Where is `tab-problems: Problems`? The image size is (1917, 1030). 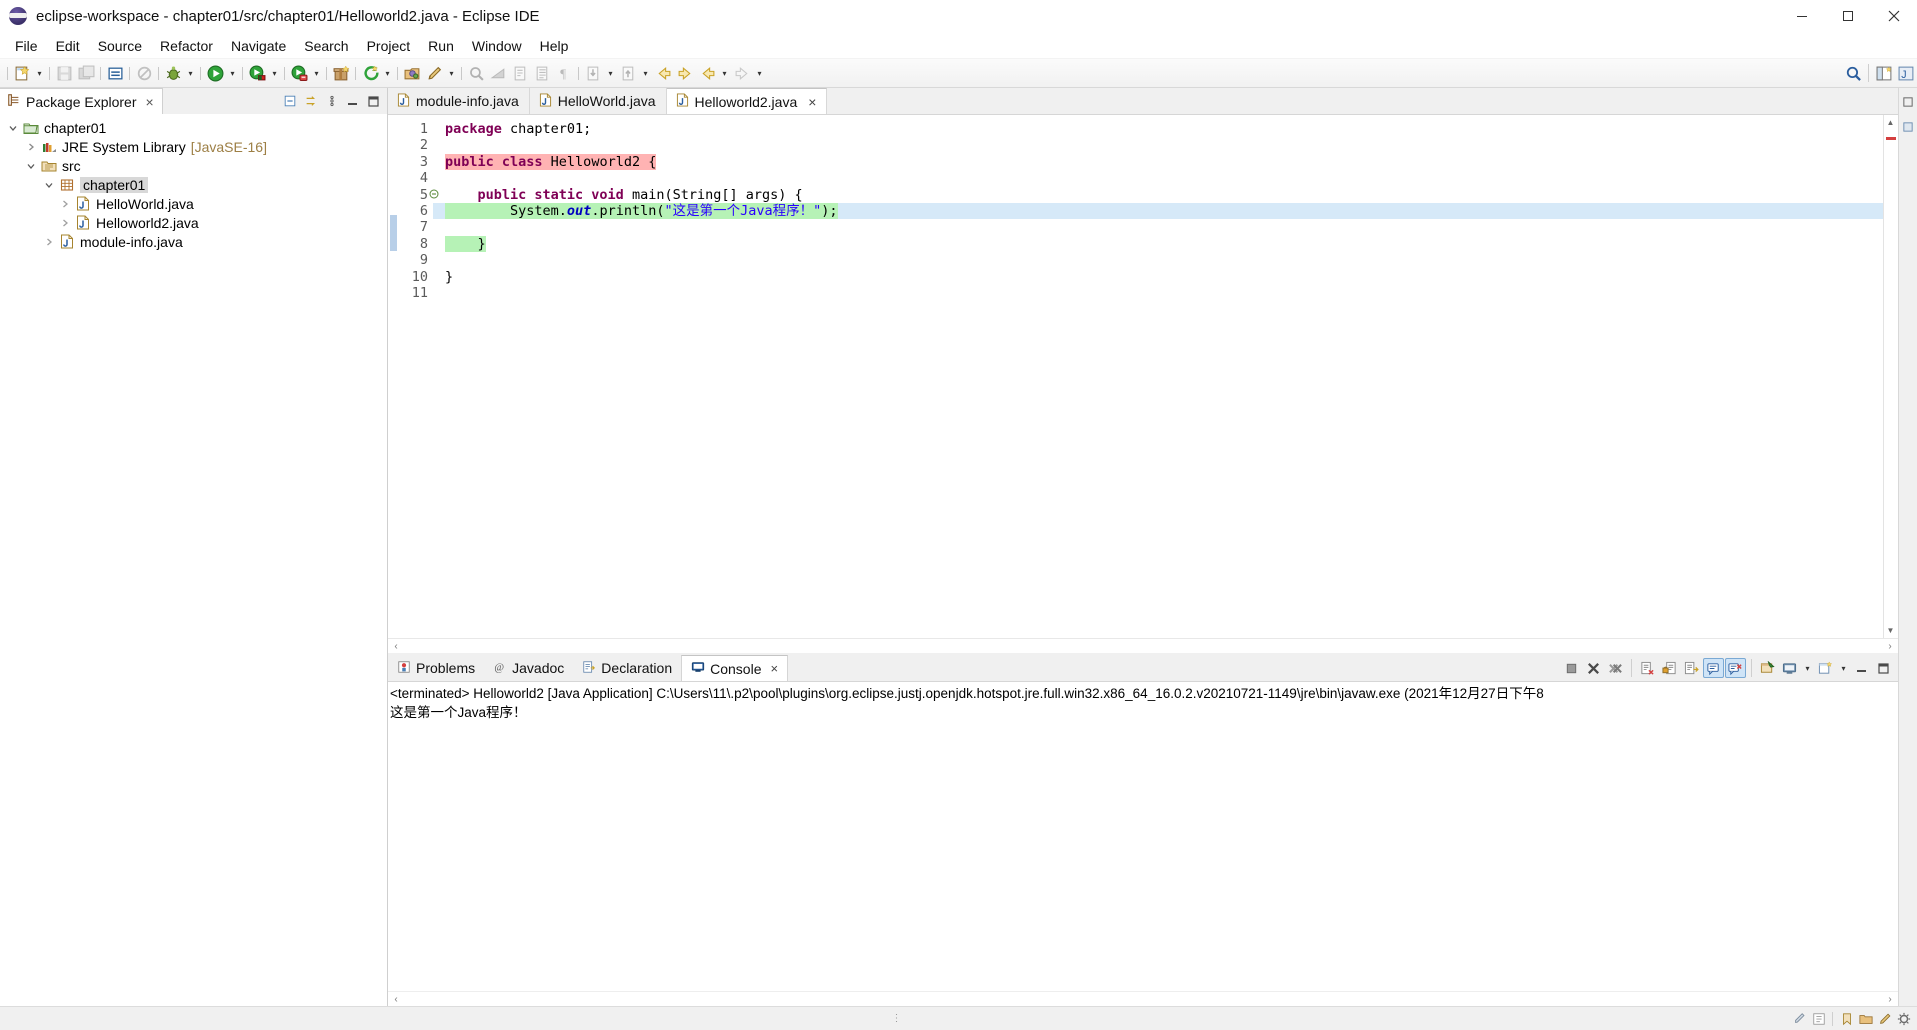 tab-problems: Problems is located at coordinates (436, 668).